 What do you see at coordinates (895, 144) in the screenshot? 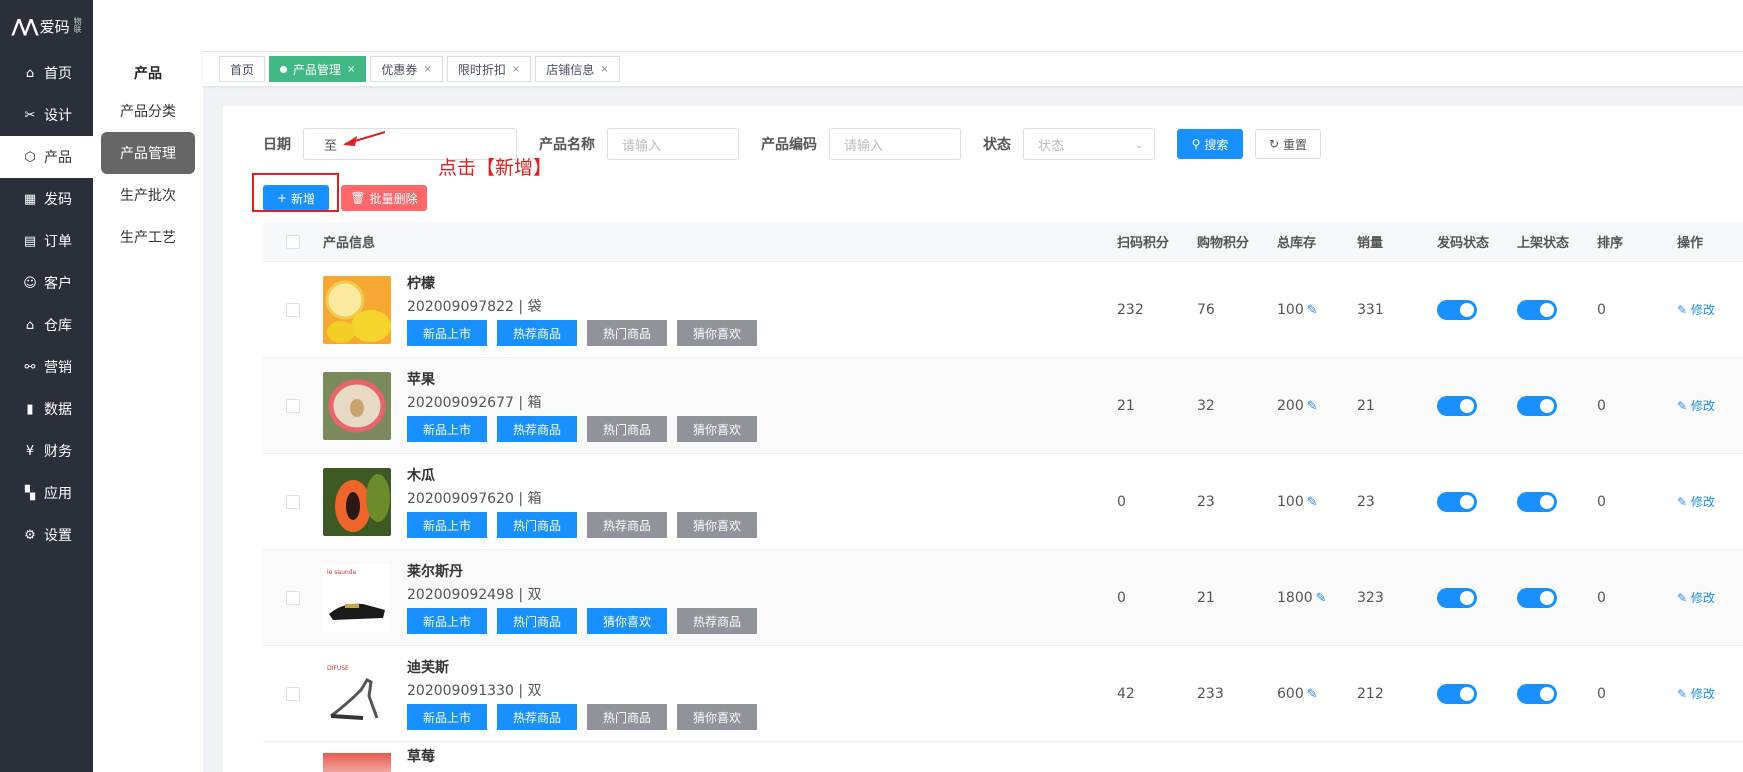
I see `product-code-input: 请输入` at bounding box center [895, 144].